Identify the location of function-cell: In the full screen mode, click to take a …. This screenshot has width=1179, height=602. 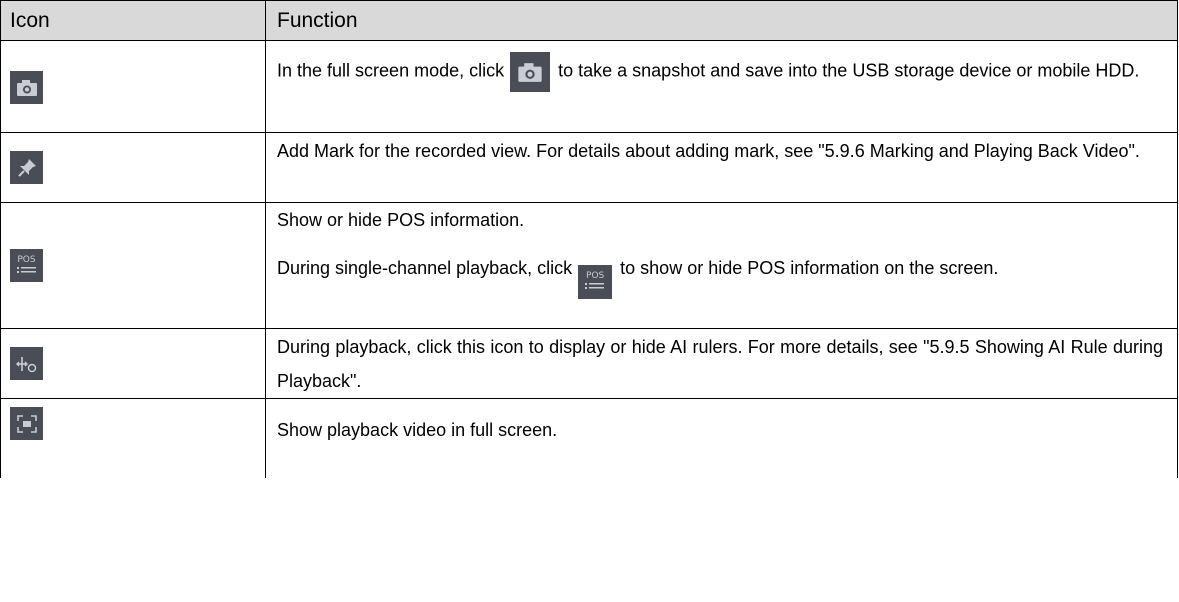
(721, 86).